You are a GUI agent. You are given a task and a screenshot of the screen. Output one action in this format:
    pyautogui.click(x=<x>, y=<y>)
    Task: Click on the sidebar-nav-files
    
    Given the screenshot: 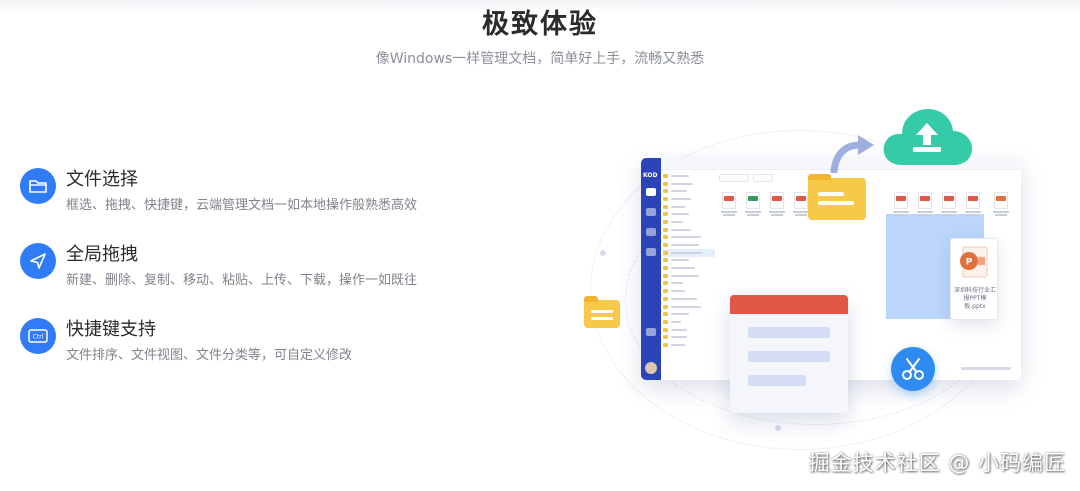 What is the action you would take?
    pyautogui.click(x=651, y=192)
    